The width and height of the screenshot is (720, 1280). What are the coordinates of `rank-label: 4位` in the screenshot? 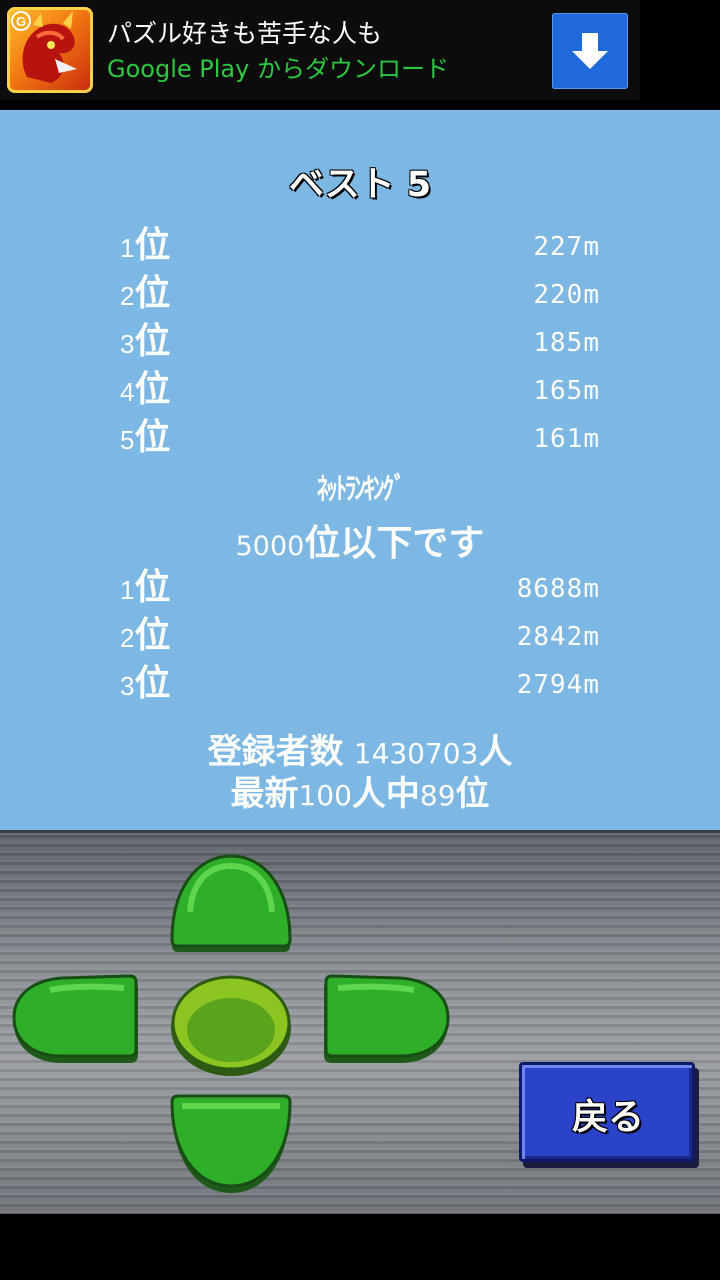 It's located at (145, 388).